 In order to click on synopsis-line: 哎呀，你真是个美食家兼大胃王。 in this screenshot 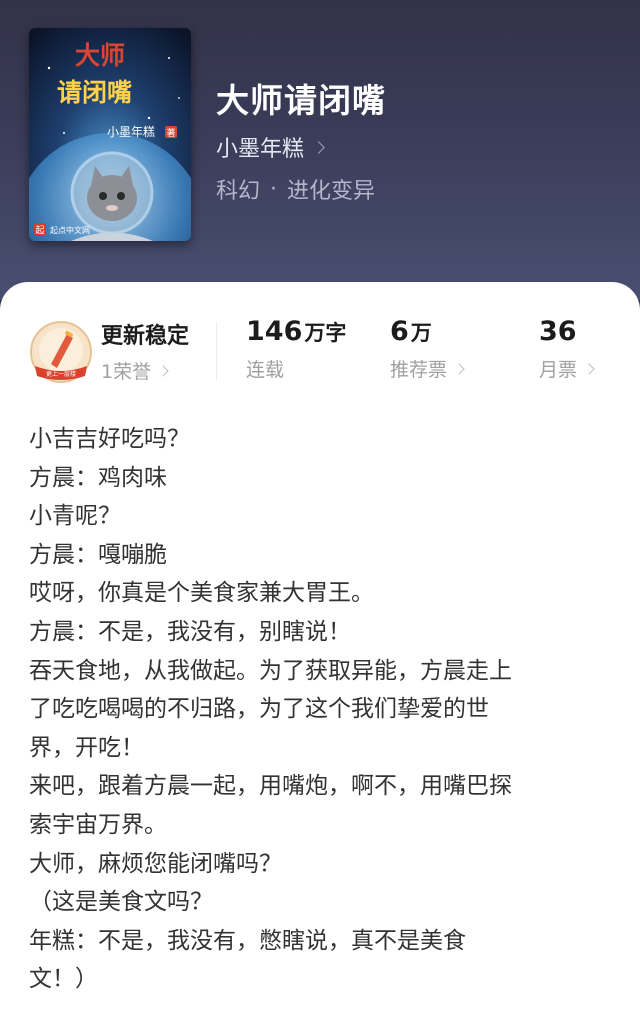, I will do `click(201, 593)`.